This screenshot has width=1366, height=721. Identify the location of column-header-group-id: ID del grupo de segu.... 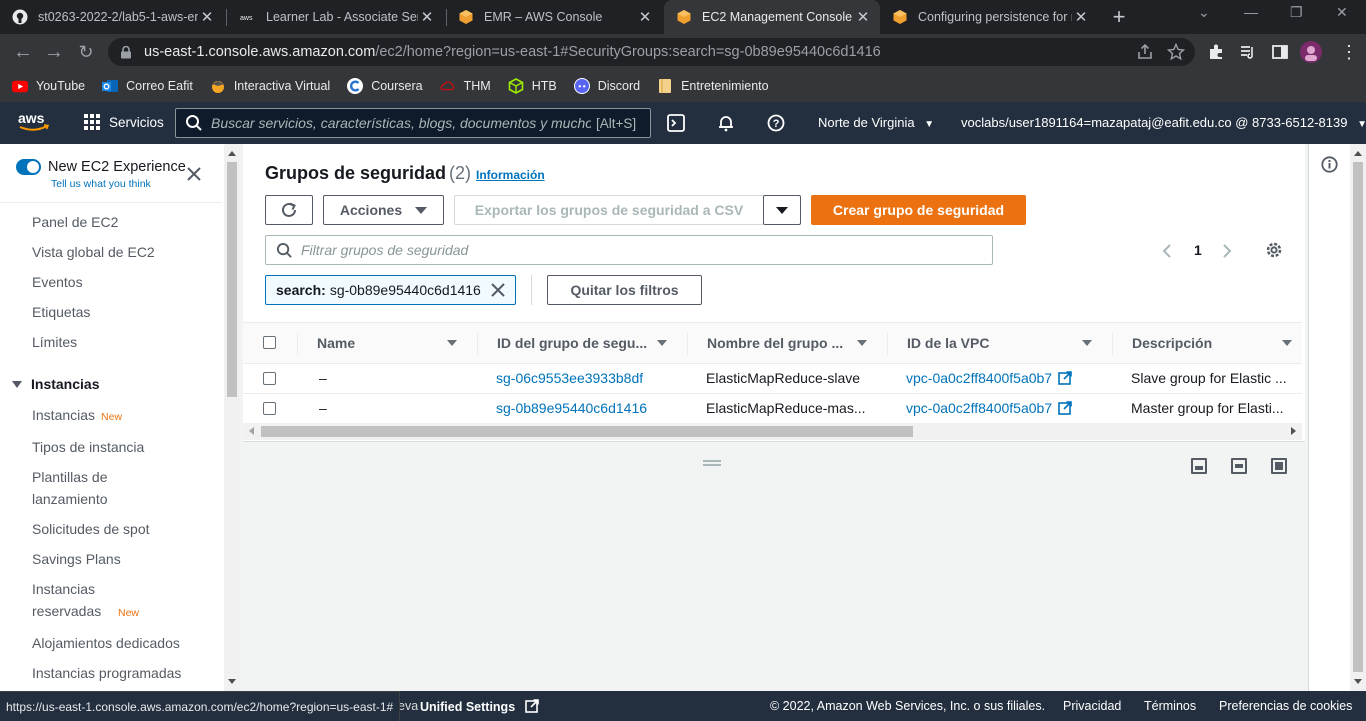
(572, 343).